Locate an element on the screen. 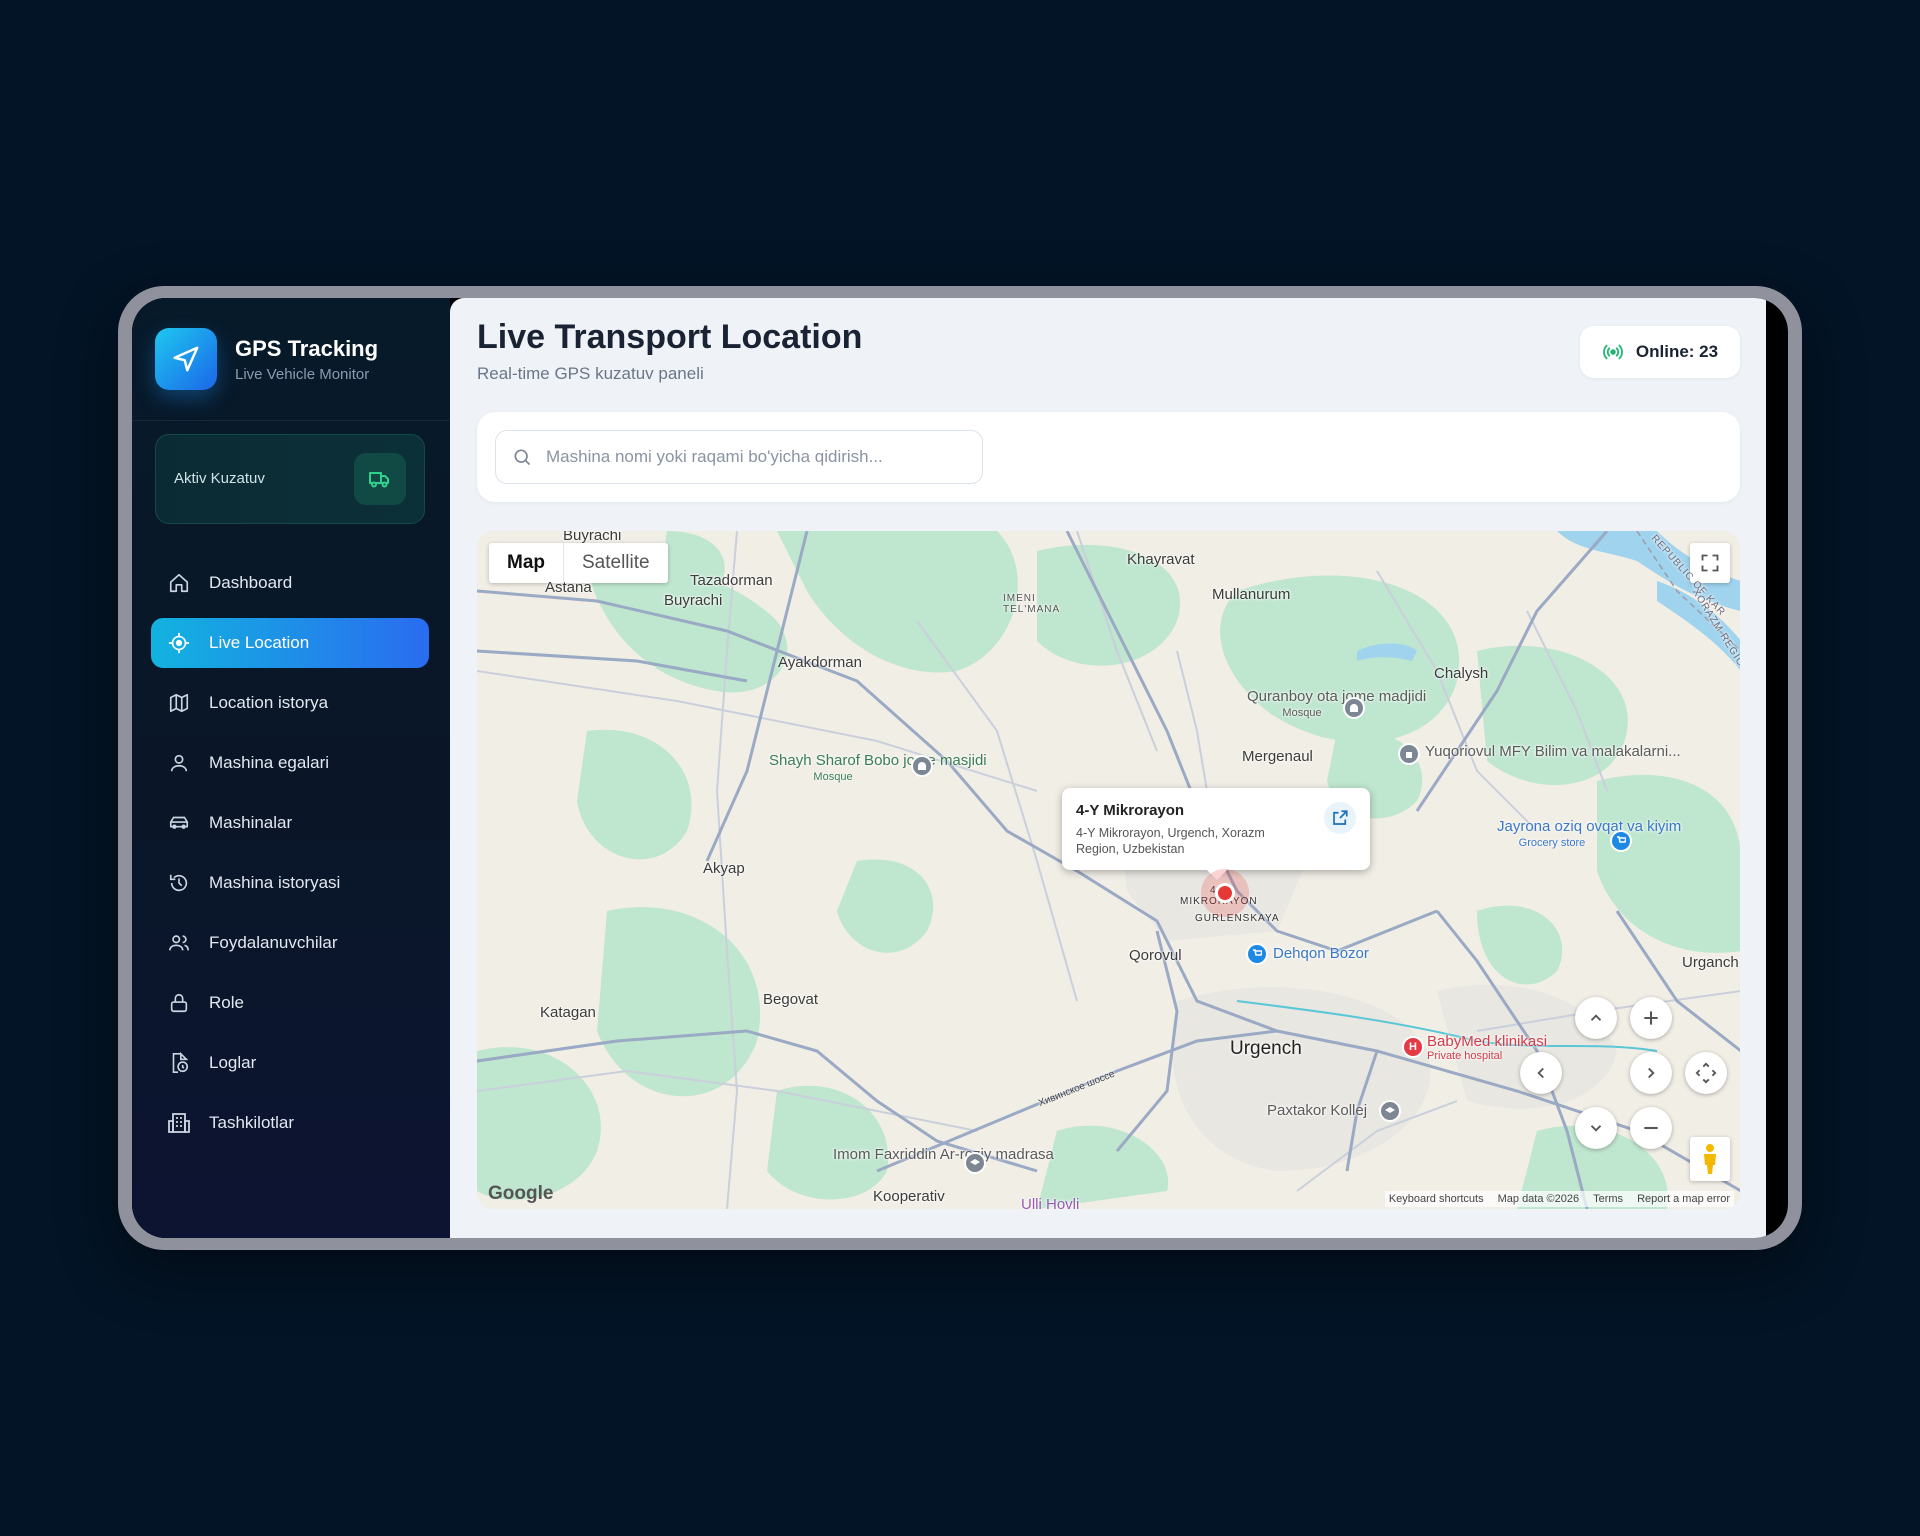  zoom-in-button is located at coordinates (1651, 1018).